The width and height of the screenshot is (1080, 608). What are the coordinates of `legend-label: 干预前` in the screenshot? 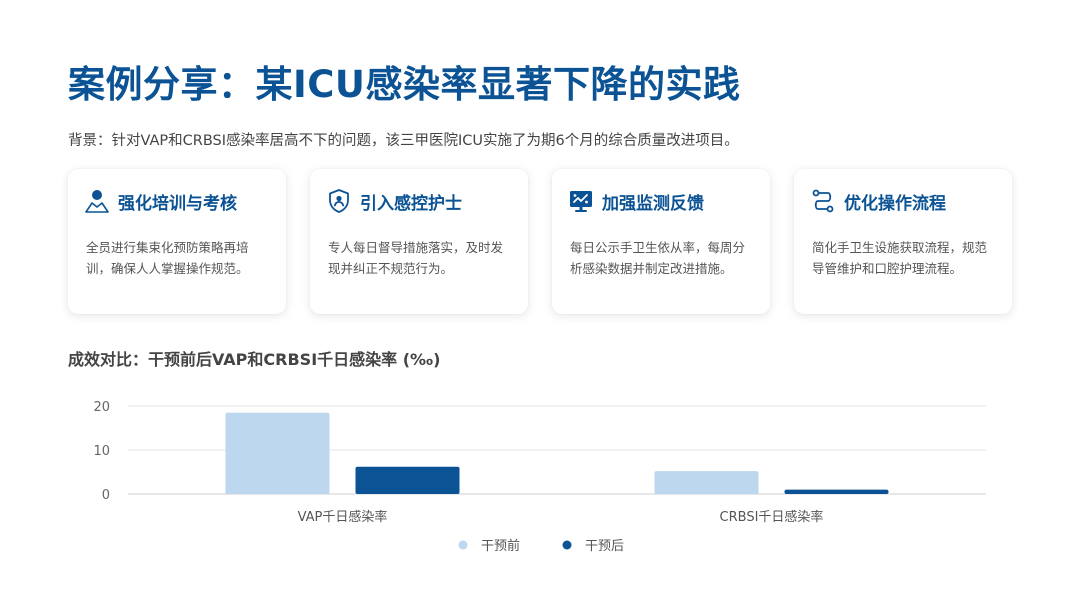 It's located at (500, 546).